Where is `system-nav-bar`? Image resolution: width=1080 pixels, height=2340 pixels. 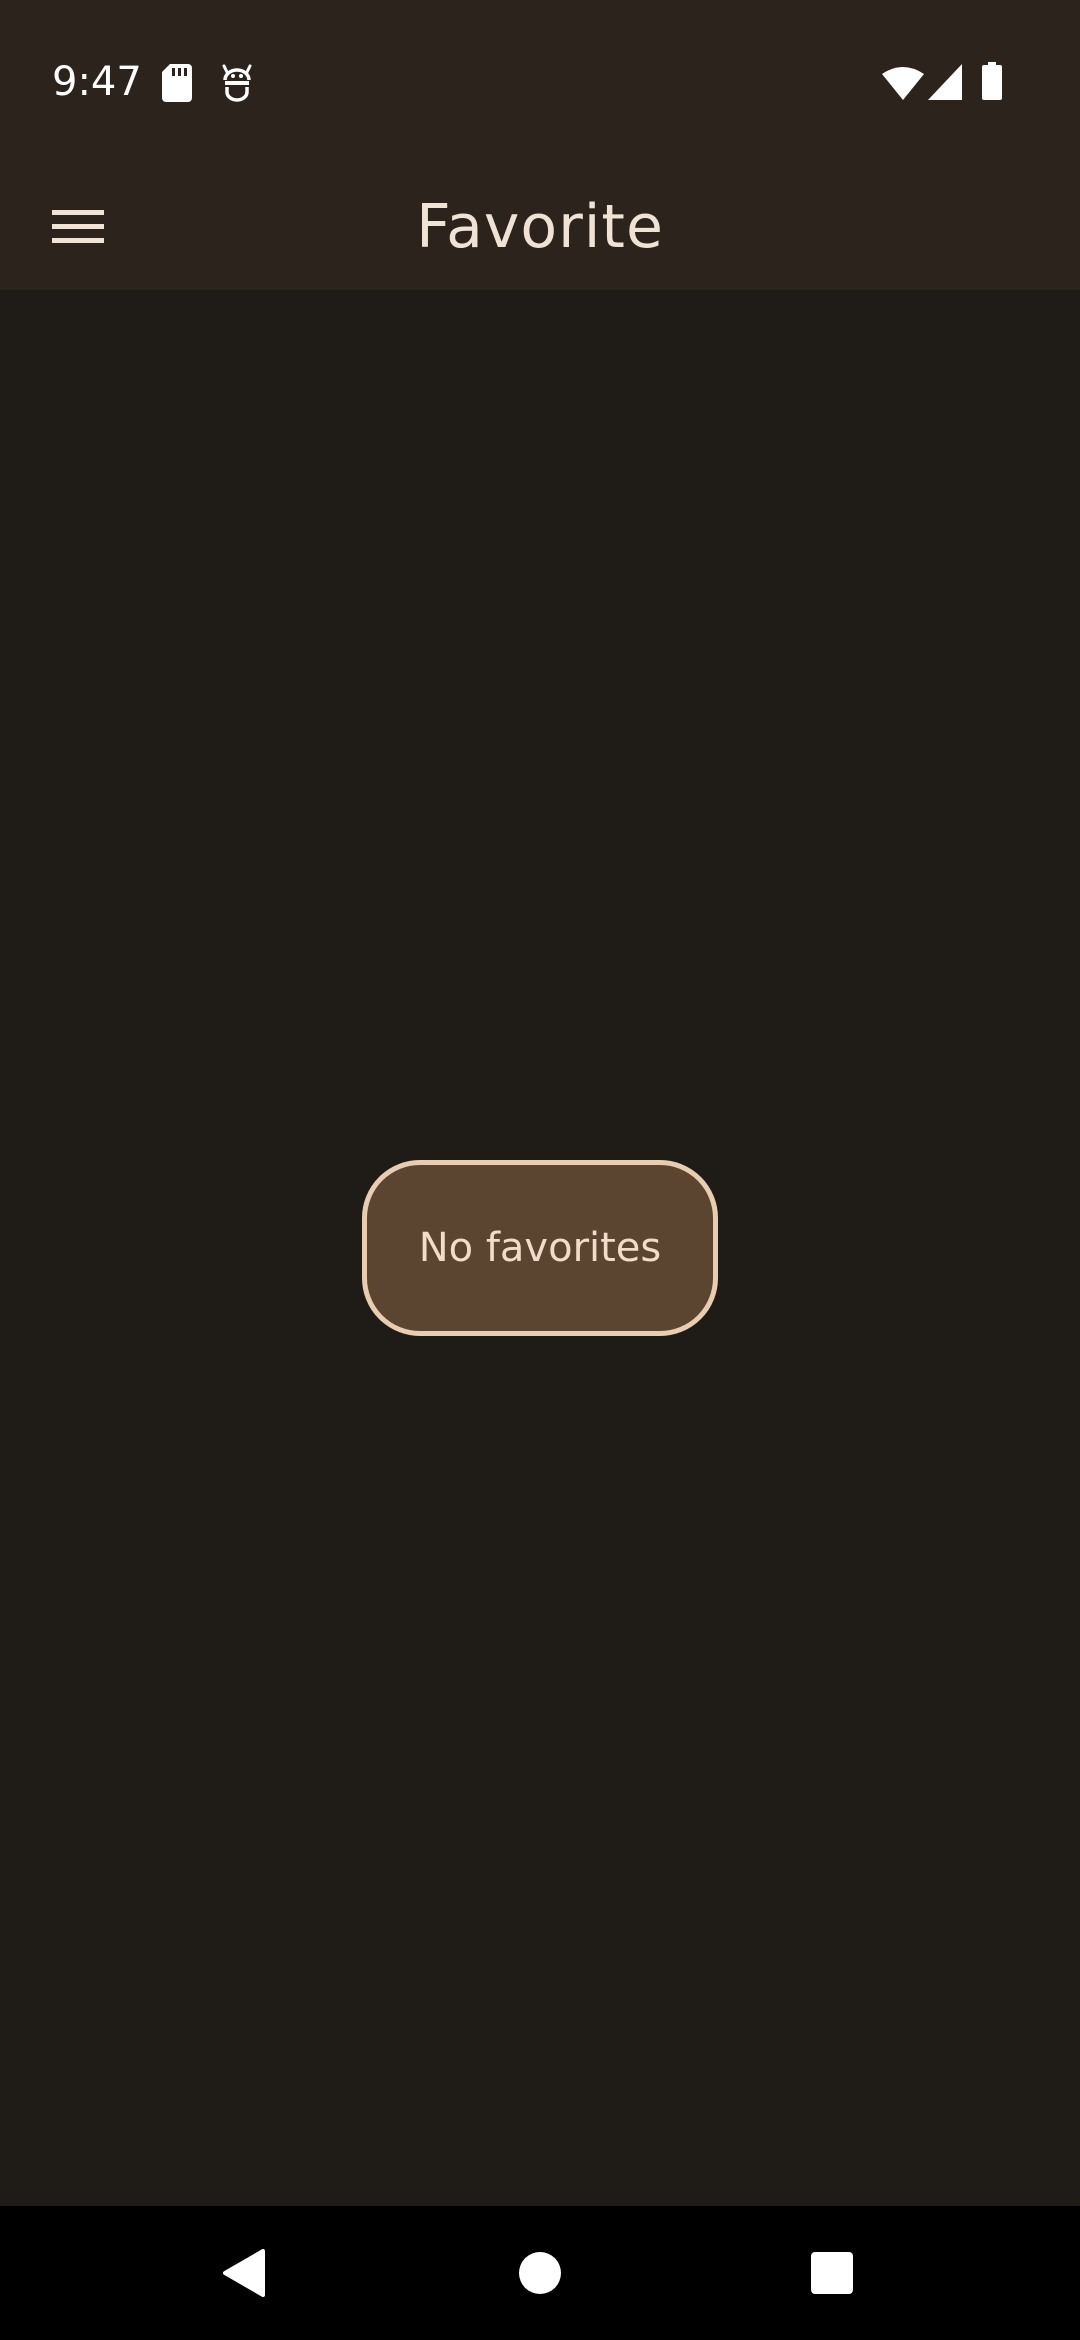 system-nav-bar is located at coordinates (540, 2273).